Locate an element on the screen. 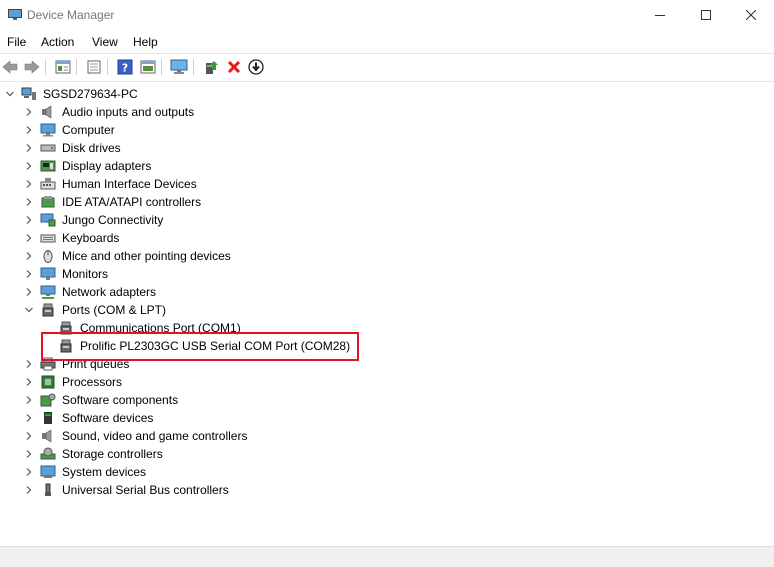 The width and height of the screenshot is (774, 567). mouse-icon is located at coordinates (48, 256).